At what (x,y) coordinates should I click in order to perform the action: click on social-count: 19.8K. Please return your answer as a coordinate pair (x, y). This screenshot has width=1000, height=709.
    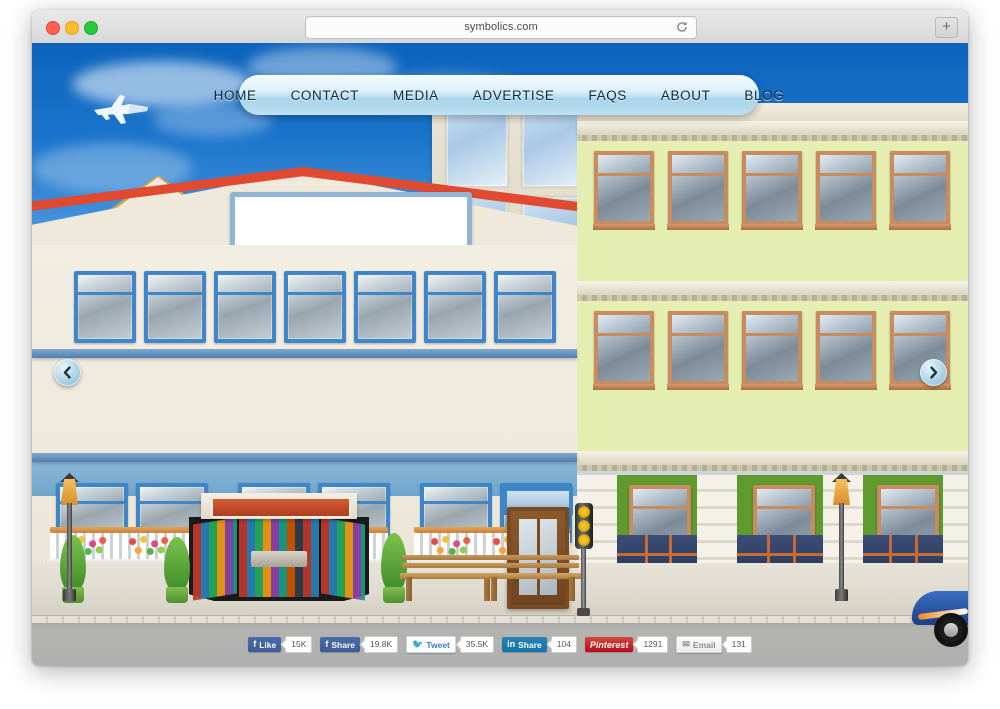
    Looking at the image, I should click on (381, 644).